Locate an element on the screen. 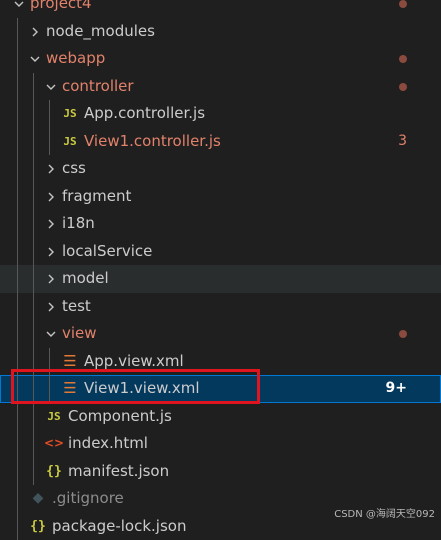  file-row-app-view-xml: ☰App.view.xml is located at coordinates (220, 362).